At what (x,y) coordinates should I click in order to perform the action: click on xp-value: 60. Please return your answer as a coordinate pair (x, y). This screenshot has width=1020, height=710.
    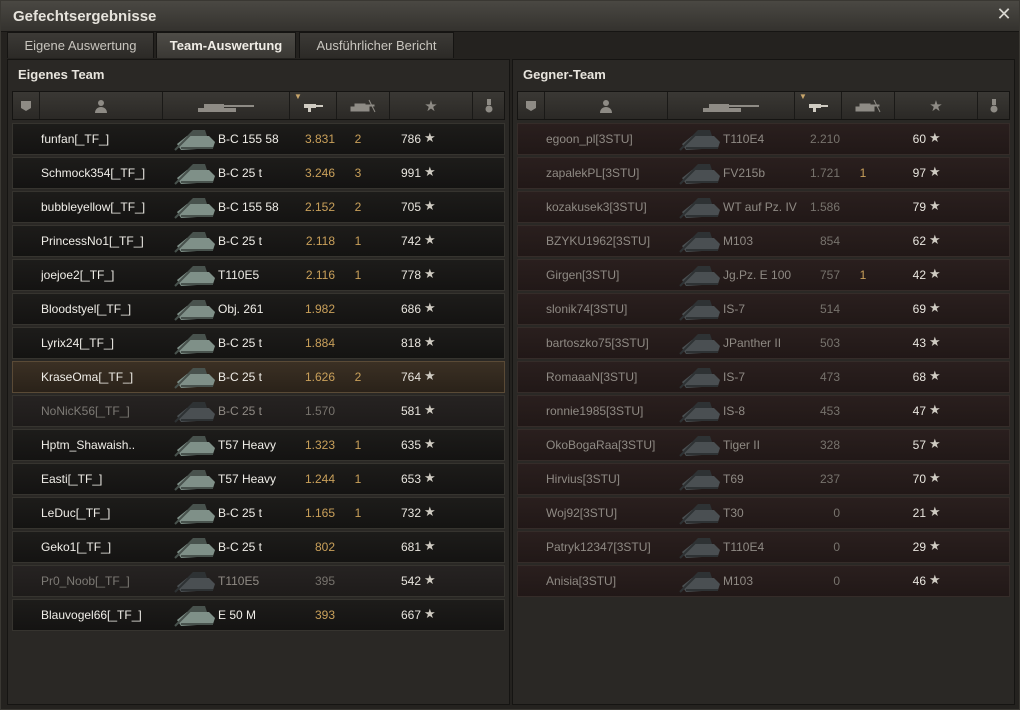
    Looking at the image, I should click on (919, 139).